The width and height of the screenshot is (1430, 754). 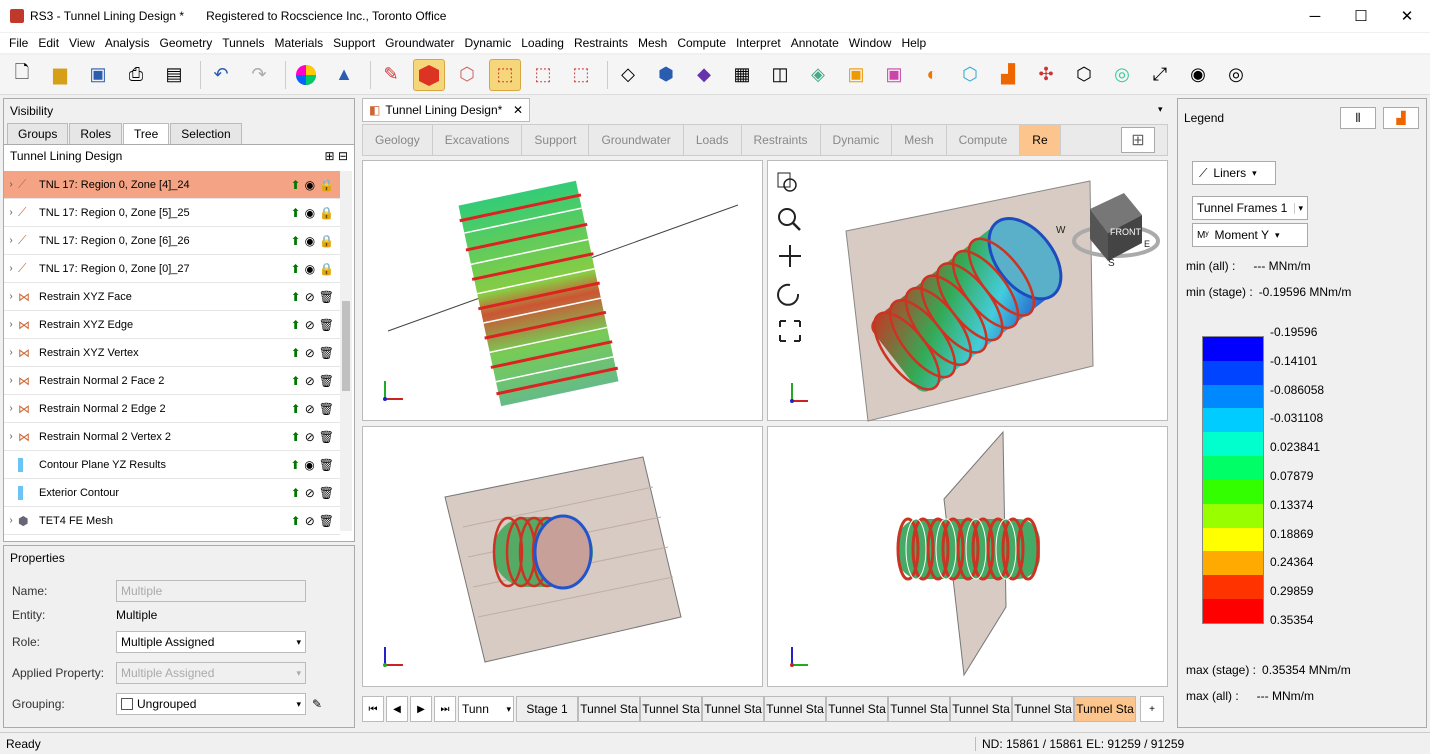 What do you see at coordinates (18, 43) in the screenshot?
I see `menu-file: File` at bounding box center [18, 43].